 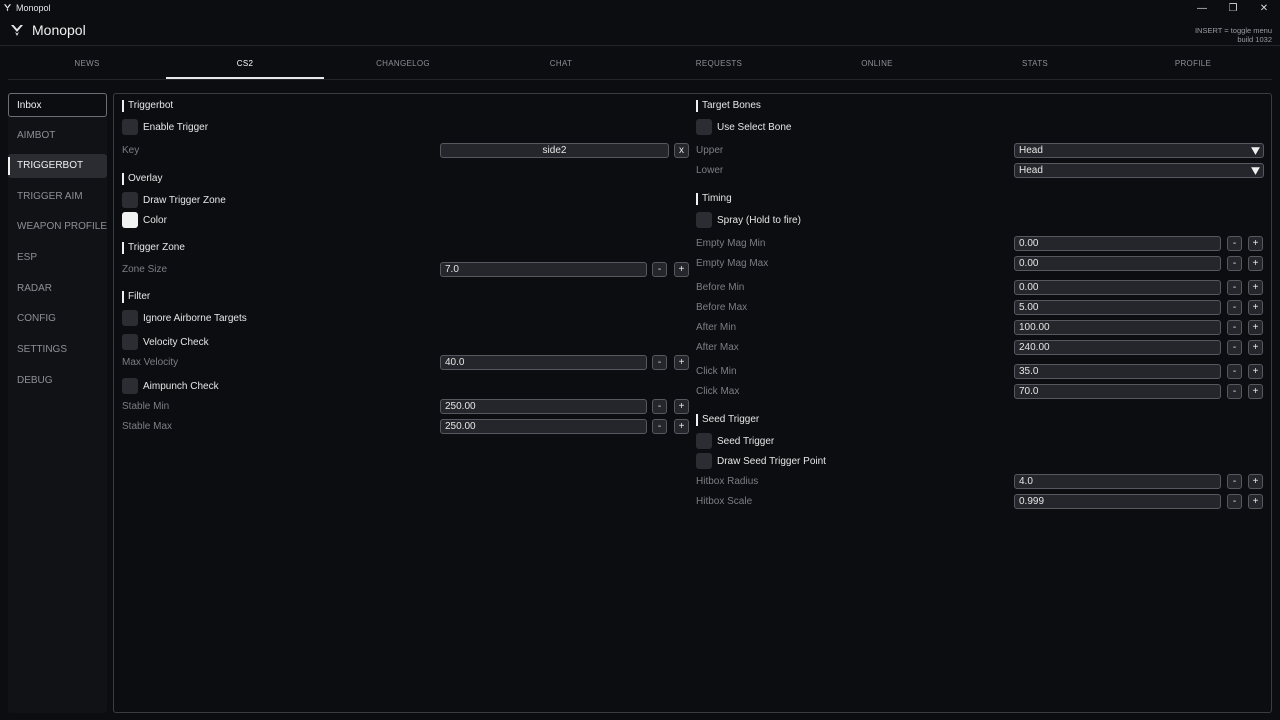 I want to click on click-max-plus-button: +, so click(x=1255, y=391).